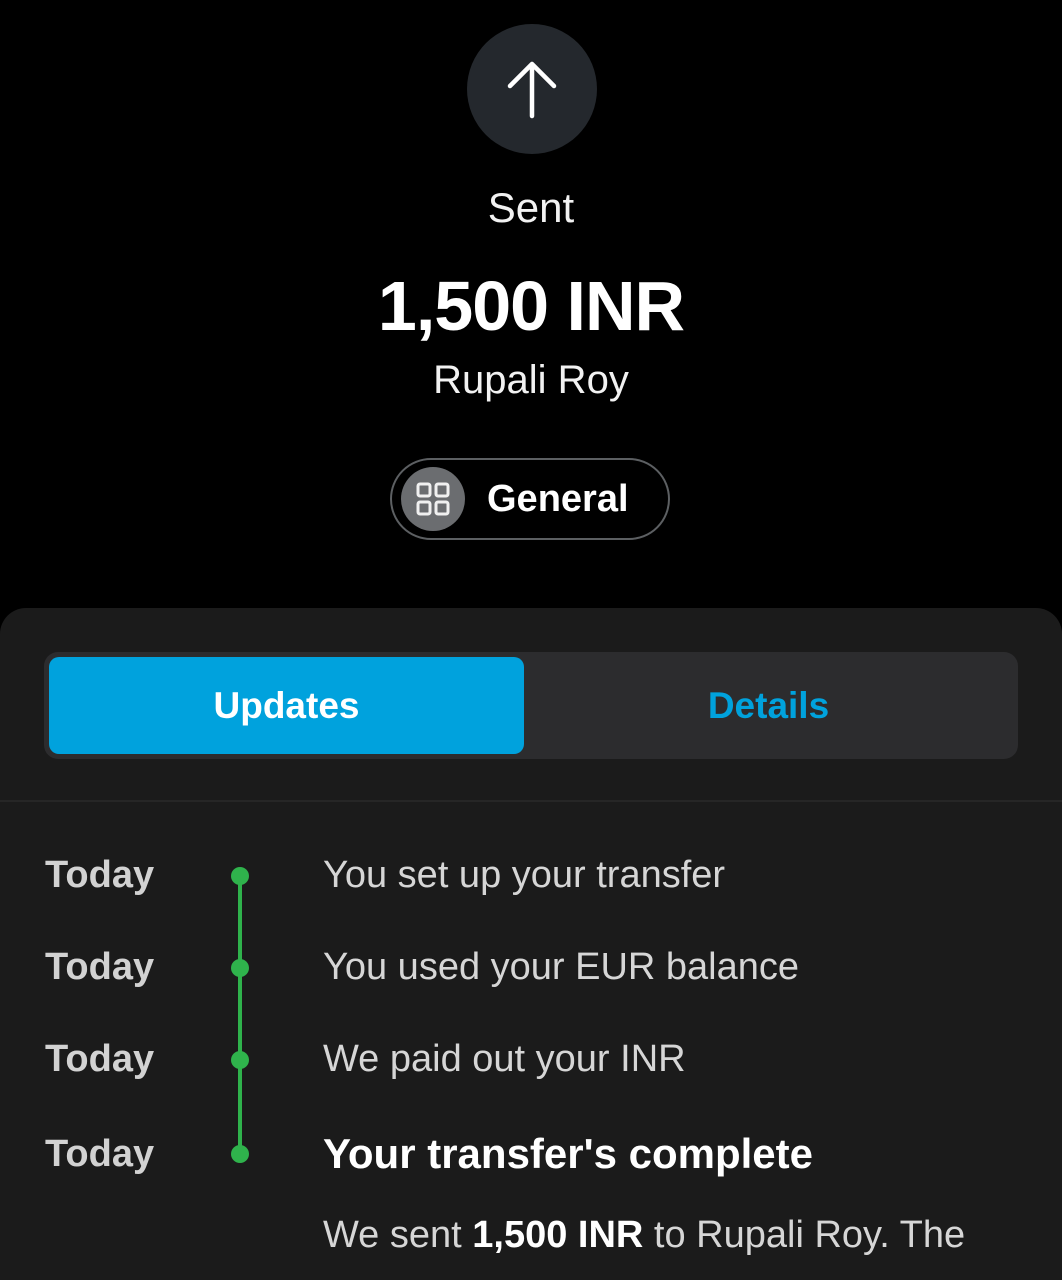 The width and height of the screenshot is (1062, 1280). I want to click on amount: 1,500 INR, so click(531, 306).